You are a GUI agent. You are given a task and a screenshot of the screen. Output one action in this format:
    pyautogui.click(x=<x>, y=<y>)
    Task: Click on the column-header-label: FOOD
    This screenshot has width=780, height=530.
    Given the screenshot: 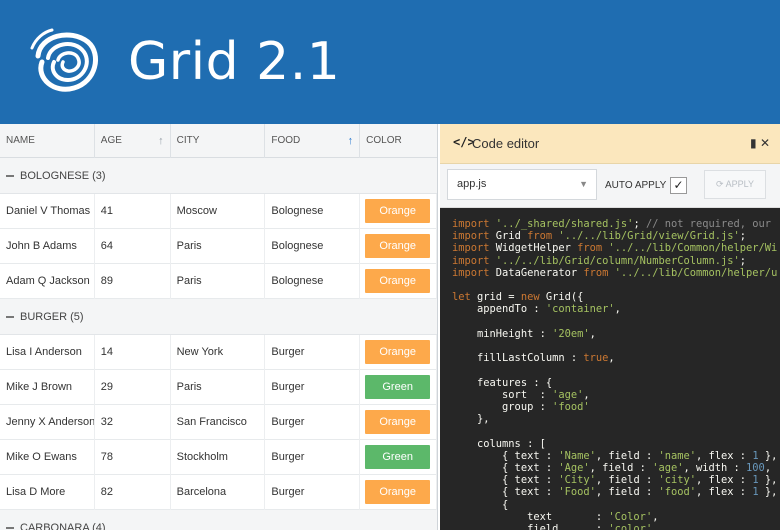 What is the action you would take?
    pyautogui.click(x=286, y=140)
    